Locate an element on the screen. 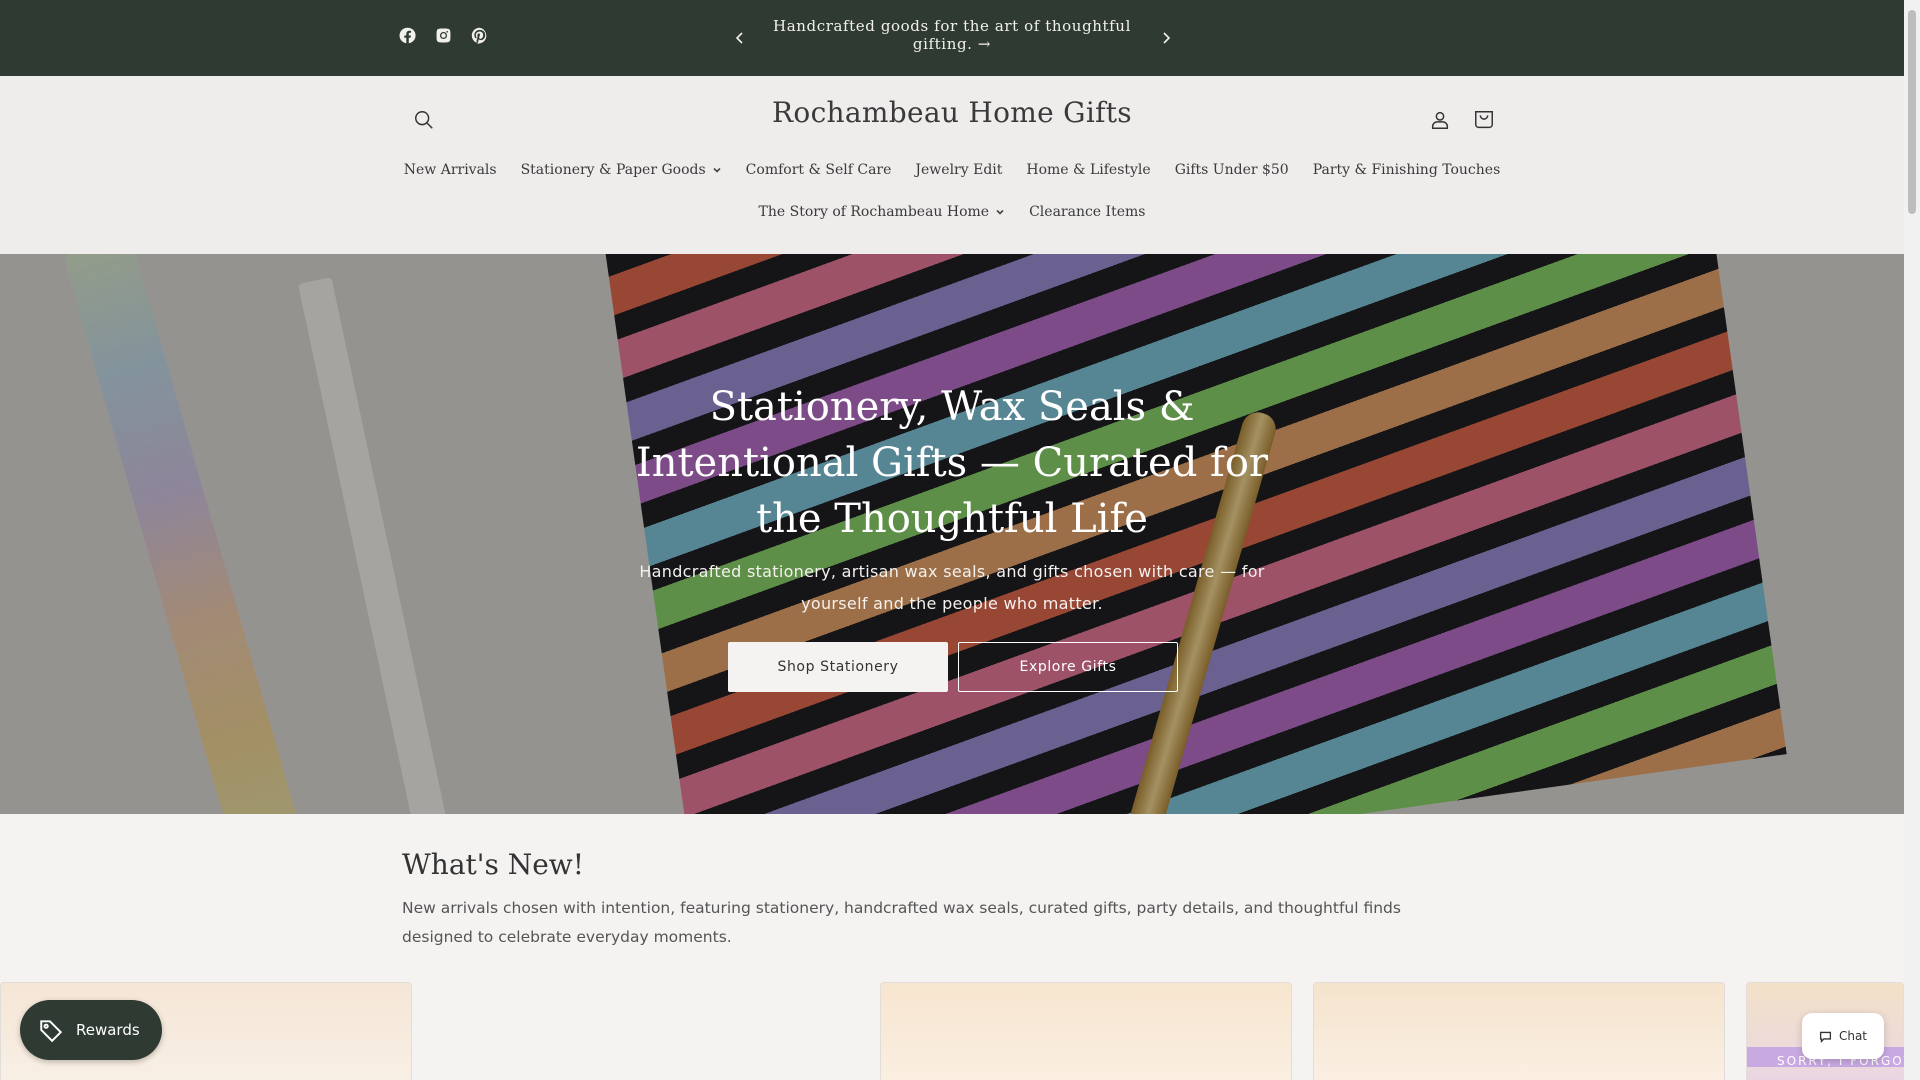 Image resolution: width=1920 pixels, height=1080 pixels. whats-new-title: What's New! is located at coordinates (493, 864).